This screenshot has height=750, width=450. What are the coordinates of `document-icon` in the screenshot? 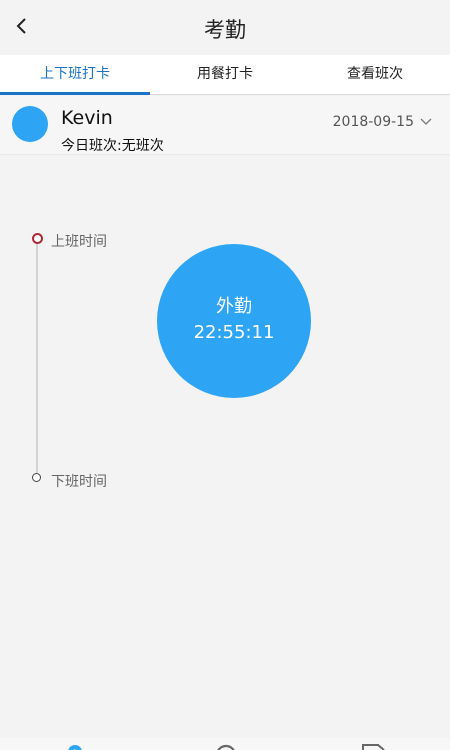 It's located at (373, 747).